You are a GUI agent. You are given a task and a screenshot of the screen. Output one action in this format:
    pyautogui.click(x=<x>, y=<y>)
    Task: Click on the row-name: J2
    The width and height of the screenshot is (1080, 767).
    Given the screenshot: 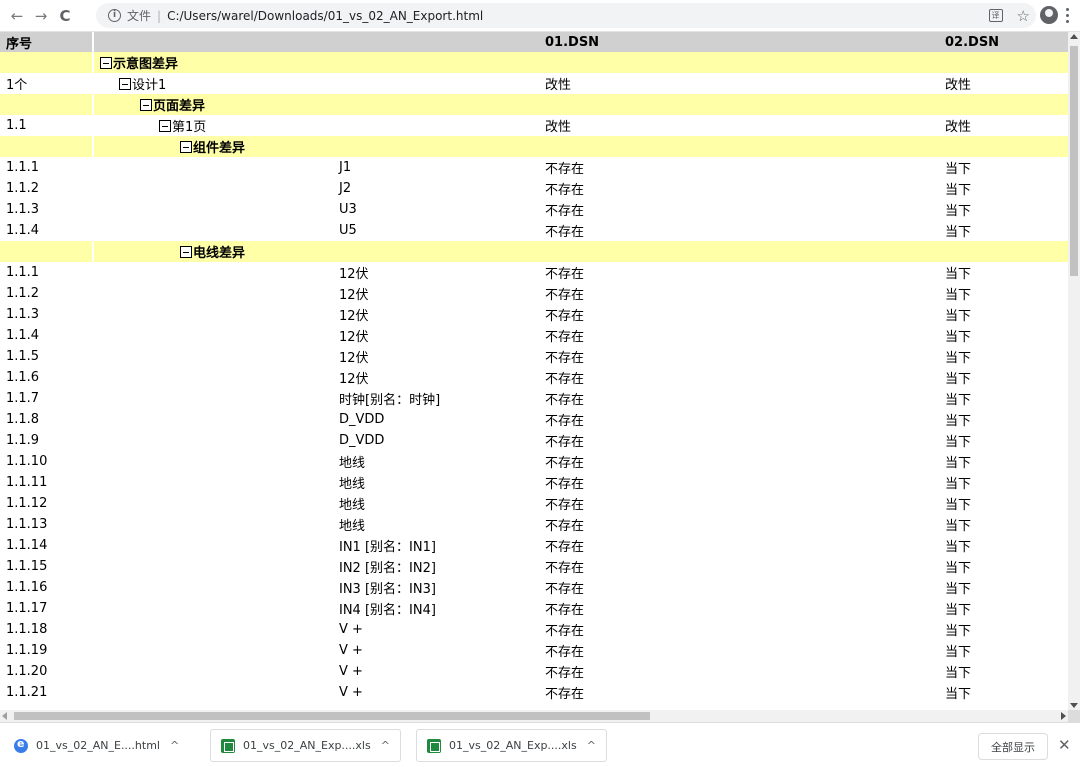 What is the action you would take?
    pyautogui.click(x=316, y=188)
    